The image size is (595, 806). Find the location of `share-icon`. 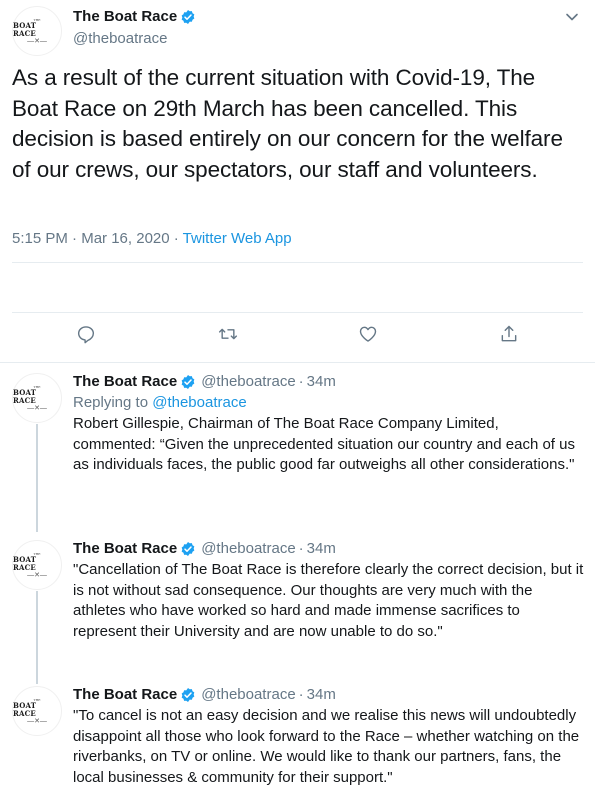

share-icon is located at coordinates (509, 333).